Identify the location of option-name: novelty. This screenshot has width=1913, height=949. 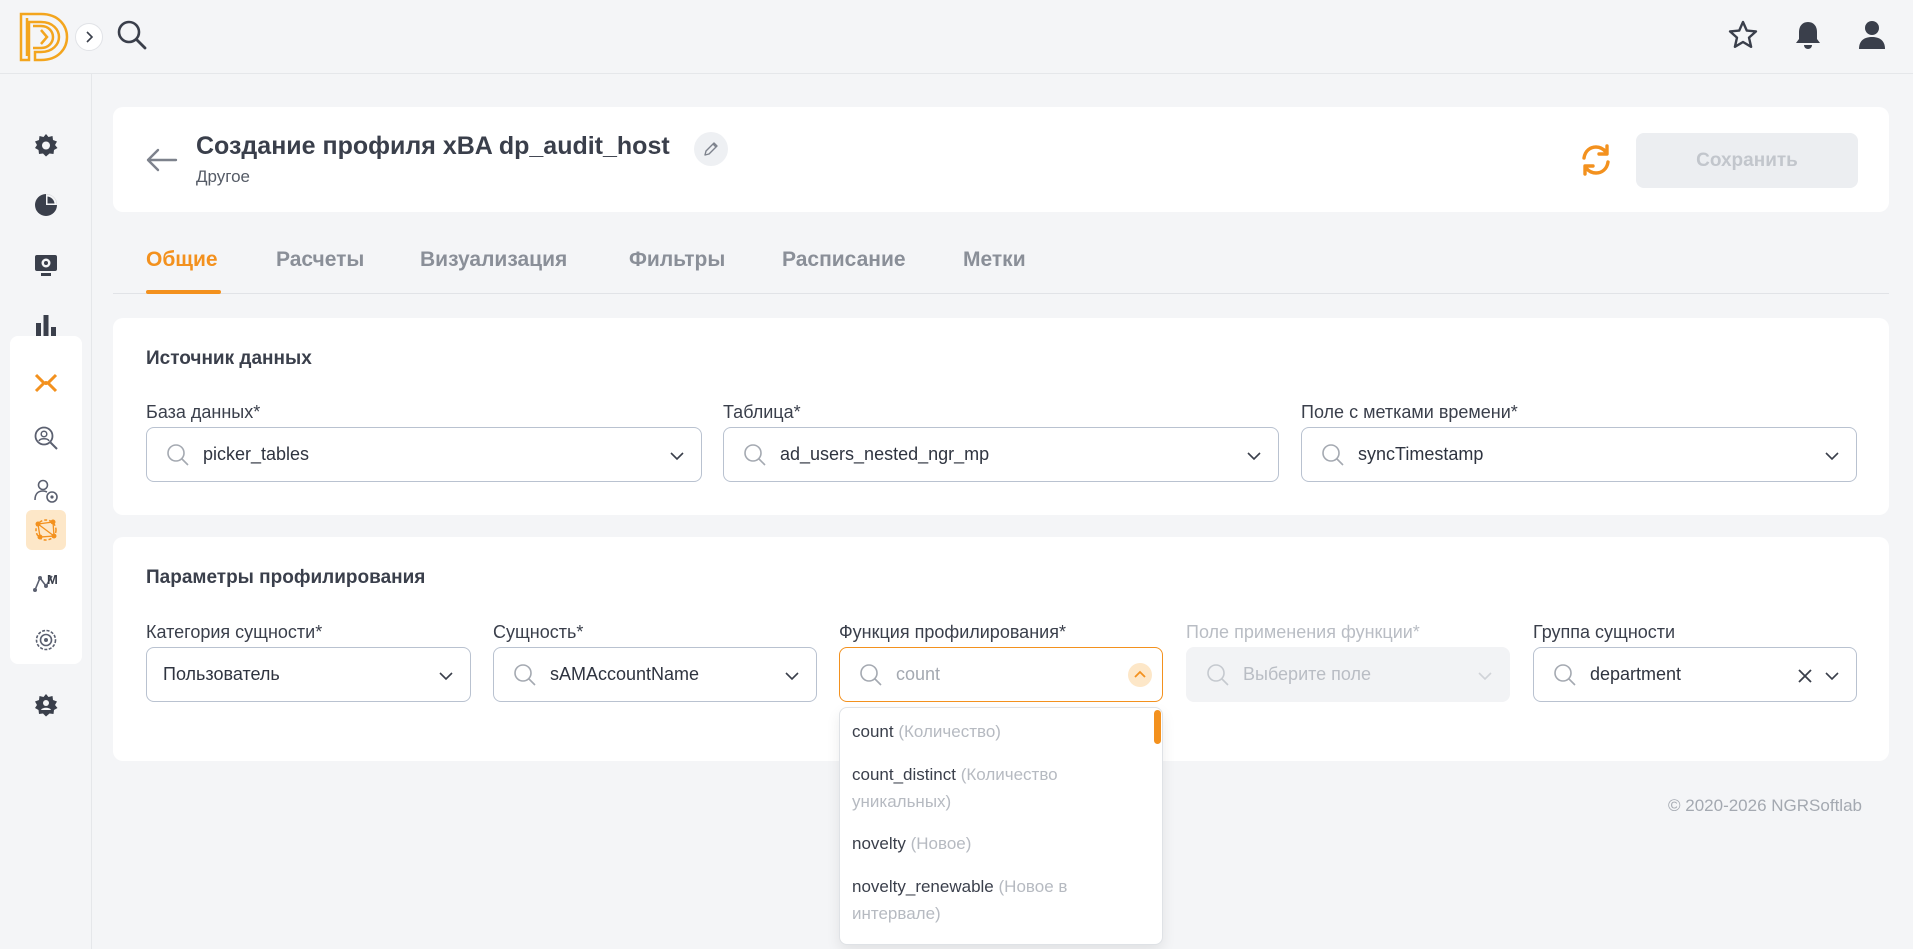
(879, 843).